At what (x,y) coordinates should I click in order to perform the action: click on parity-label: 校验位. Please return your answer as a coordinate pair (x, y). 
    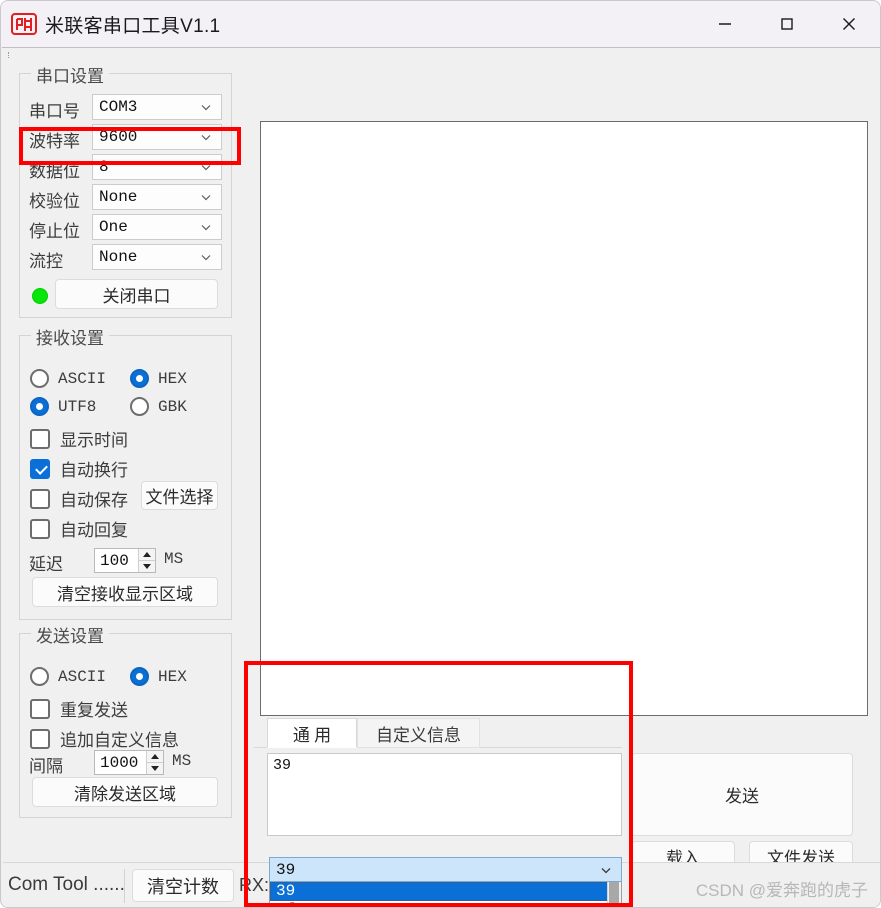
    Looking at the image, I should click on (54, 201).